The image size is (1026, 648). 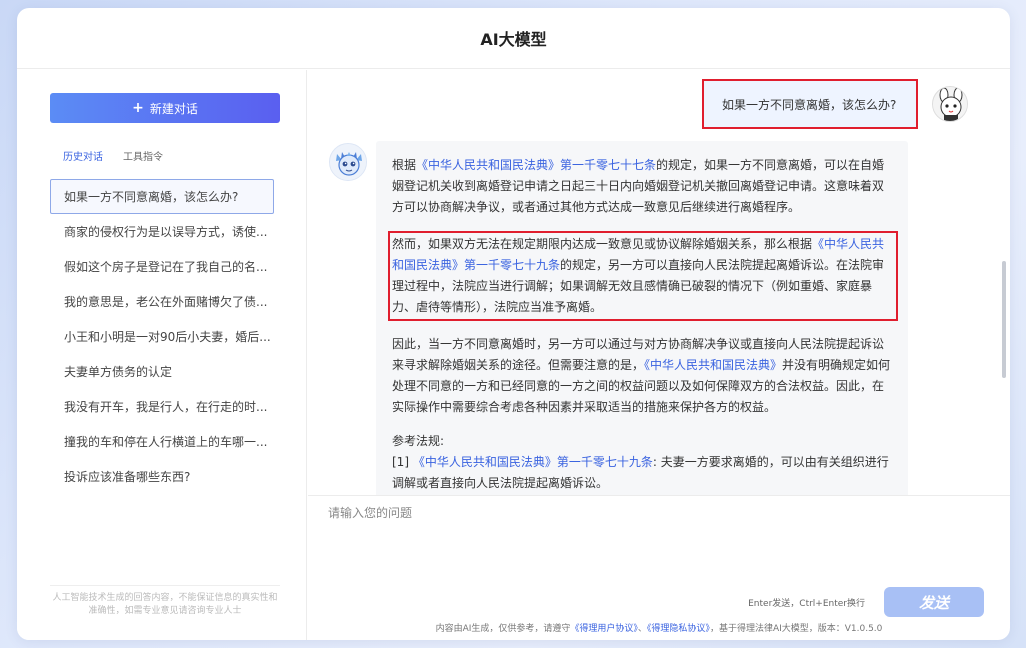 I want to click on answer-text: 然而，如果双方无法在规定期限内达成一致意见或协议解除婚姻关系，那么根据, so click(x=602, y=244).